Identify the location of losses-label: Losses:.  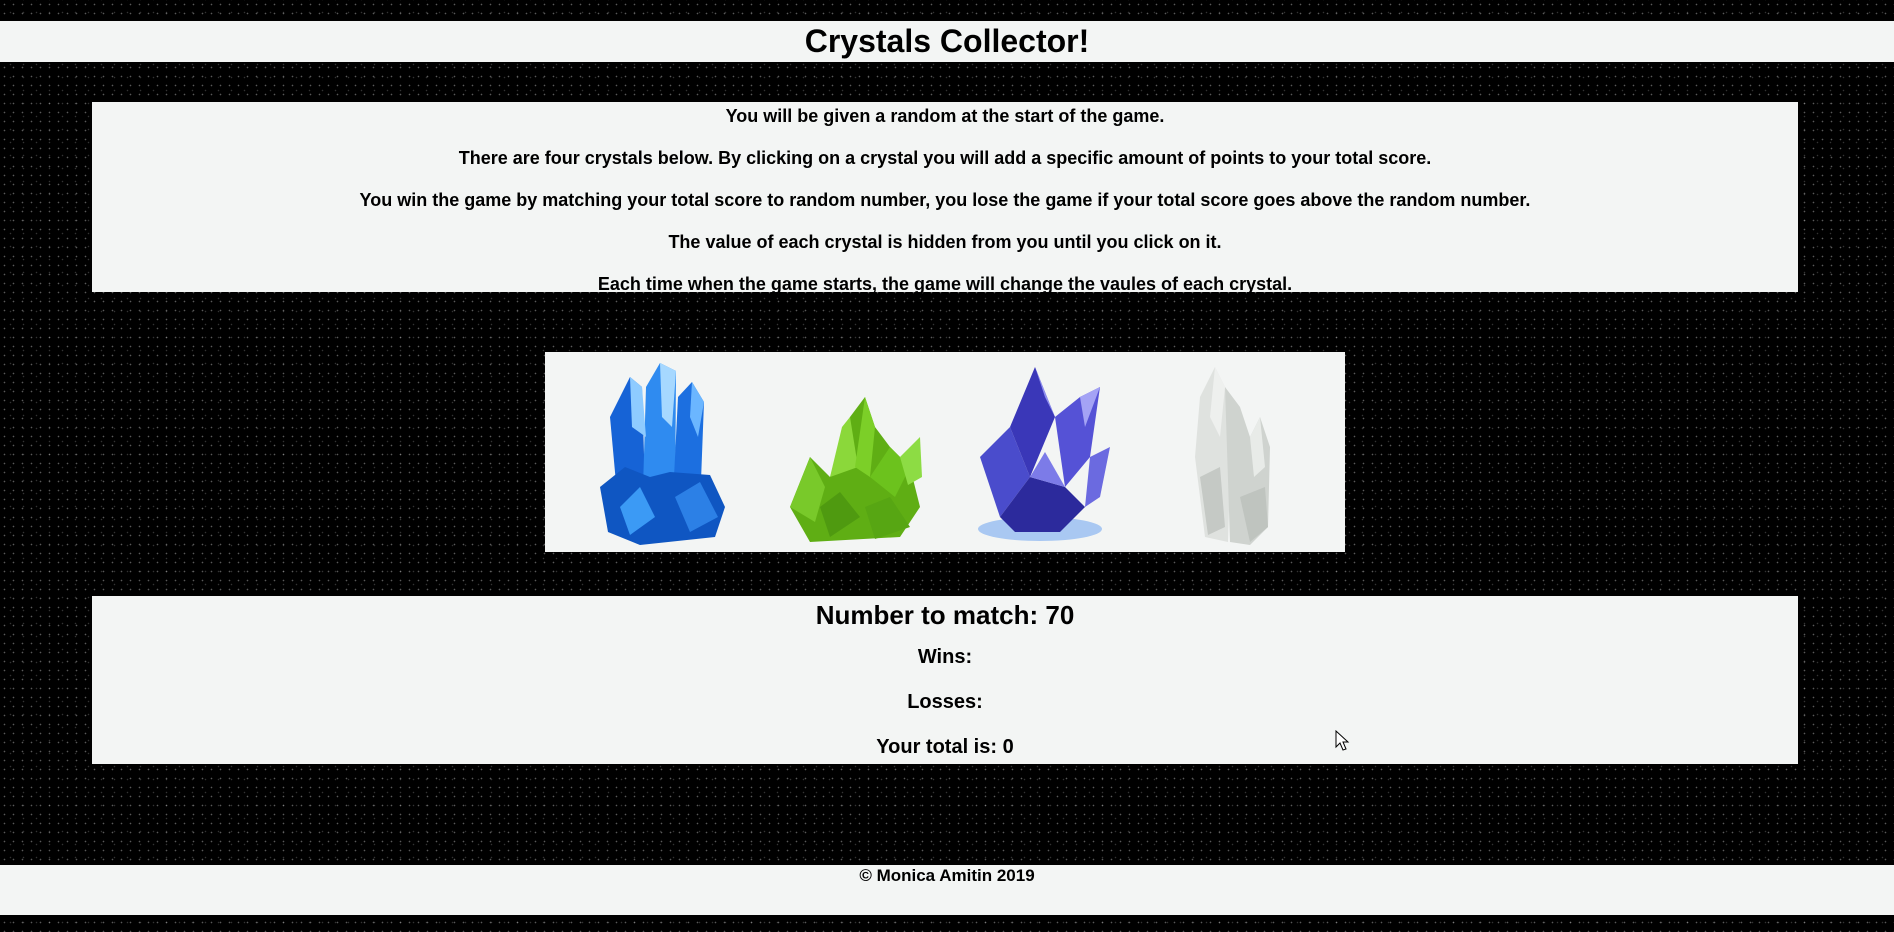
(945, 701).